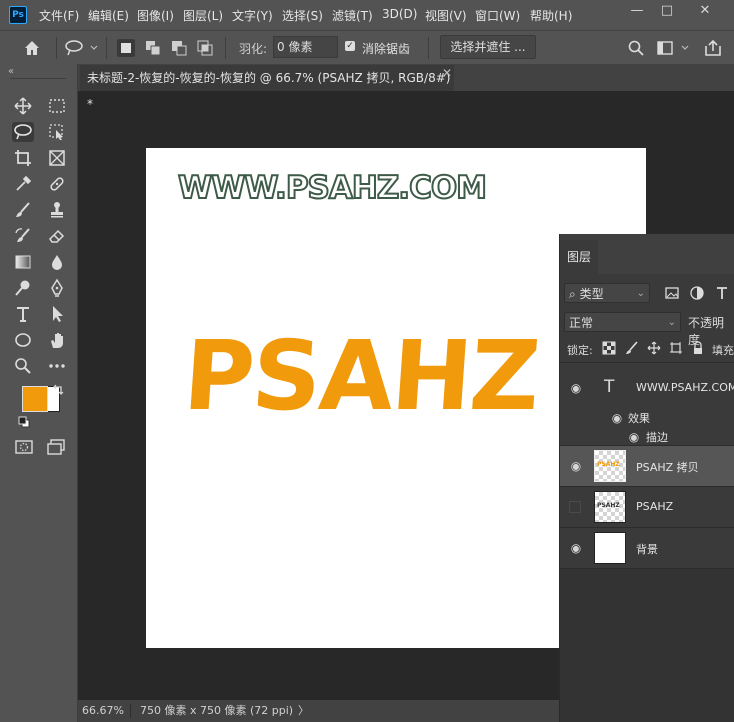 The image size is (734, 722). I want to click on layer-name: WWW.PSAHZ.COM, so click(685, 387).